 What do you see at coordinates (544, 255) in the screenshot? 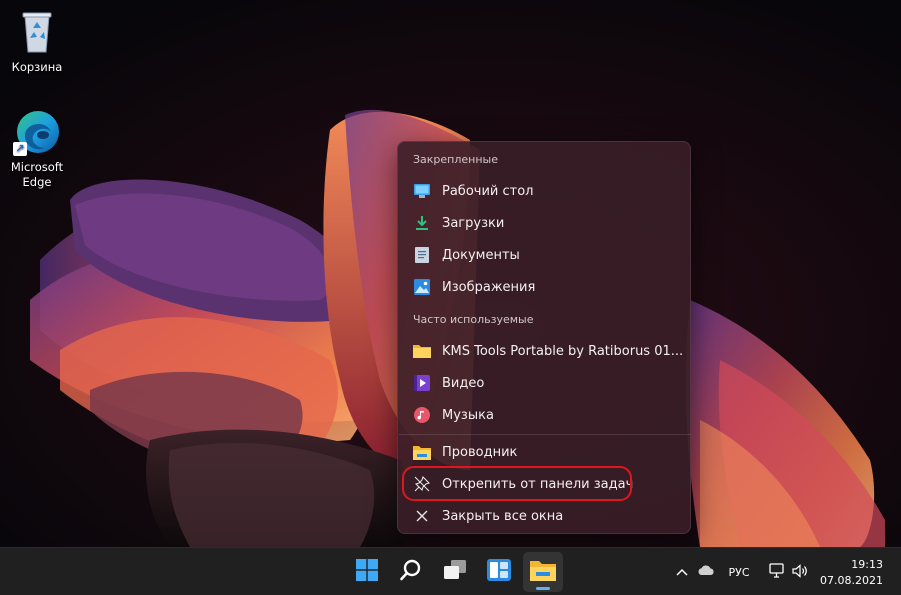
I see `pinned-item-documents: Документы` at bounding box center [544, 255].